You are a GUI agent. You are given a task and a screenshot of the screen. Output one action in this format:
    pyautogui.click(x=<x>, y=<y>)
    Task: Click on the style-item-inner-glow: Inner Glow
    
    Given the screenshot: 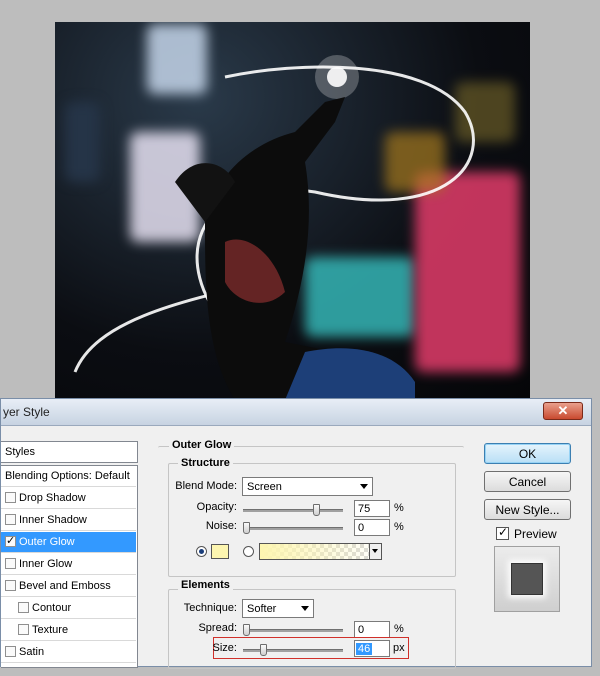 What is the action you would take?
    pyautogui.click(x=68, y=564)
    